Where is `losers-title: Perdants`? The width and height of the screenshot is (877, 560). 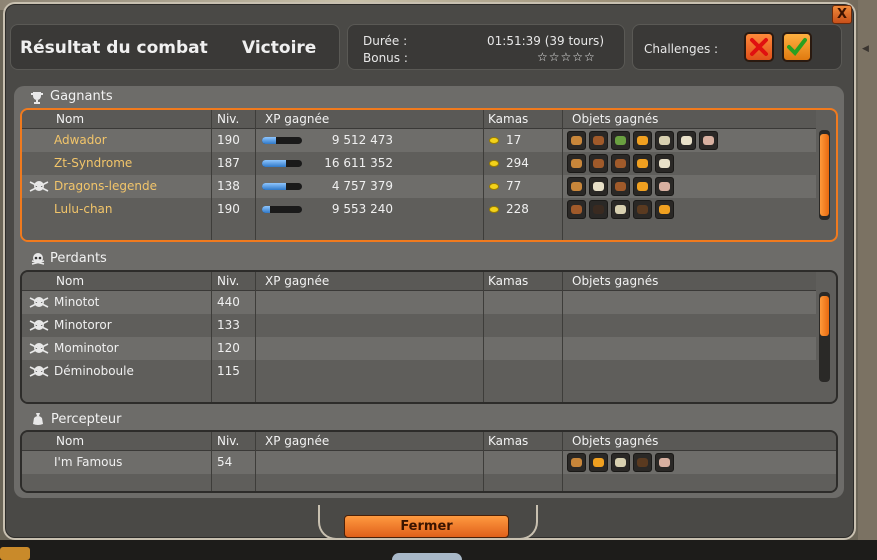 losers-title: Perdants is located at coordinates (78, 258).